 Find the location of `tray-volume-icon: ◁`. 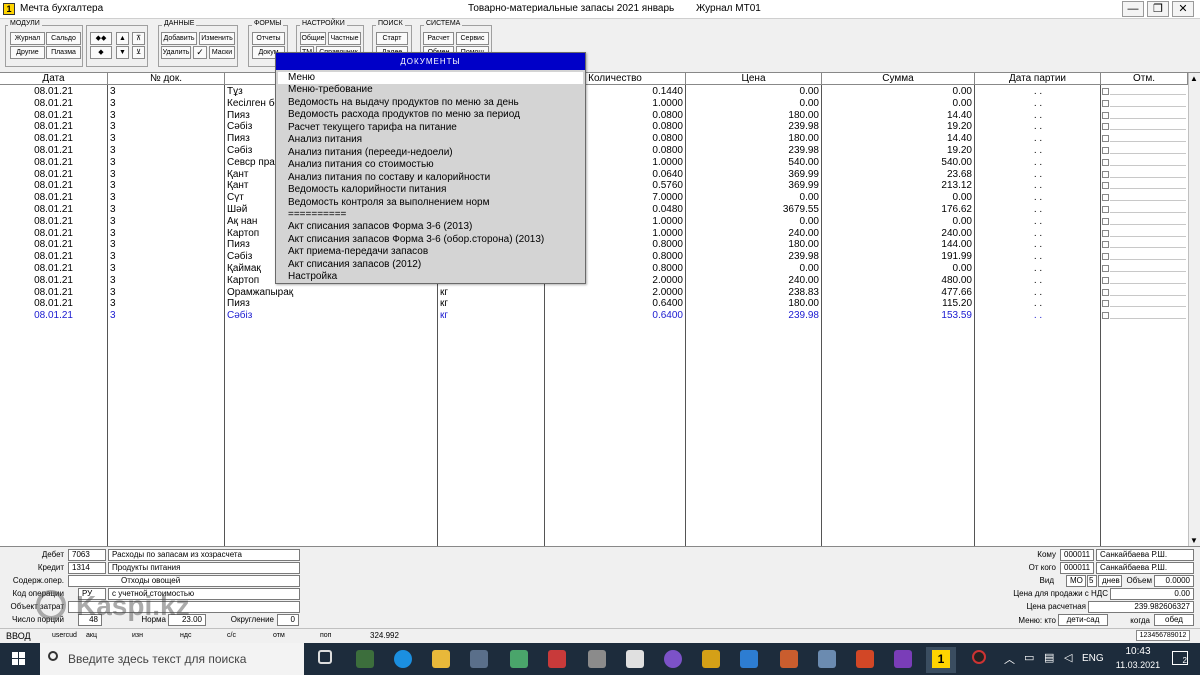

tray-volume-icon: ◁ is located at coordinates (1068, 657).